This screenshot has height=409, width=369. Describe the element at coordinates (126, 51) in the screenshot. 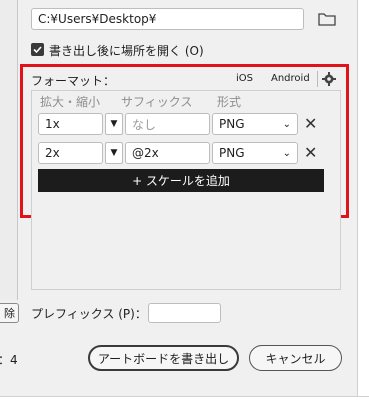

I see `open-location-label: 書き出し後に場所を開く (O)` at that location.